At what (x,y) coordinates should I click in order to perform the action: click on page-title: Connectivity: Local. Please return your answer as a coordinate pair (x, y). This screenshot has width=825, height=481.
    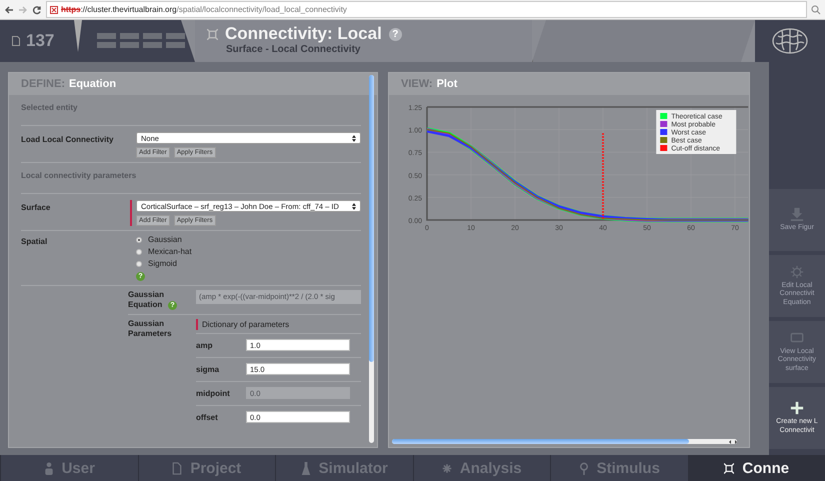
    Looking at the image, I should click on (303, 34).